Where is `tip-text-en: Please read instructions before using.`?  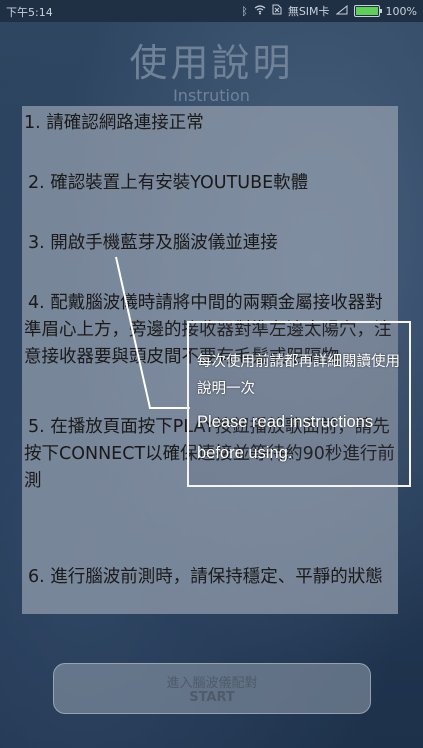 tip-text-en: Please read instructions before using. is located at coordinates (285, 437).